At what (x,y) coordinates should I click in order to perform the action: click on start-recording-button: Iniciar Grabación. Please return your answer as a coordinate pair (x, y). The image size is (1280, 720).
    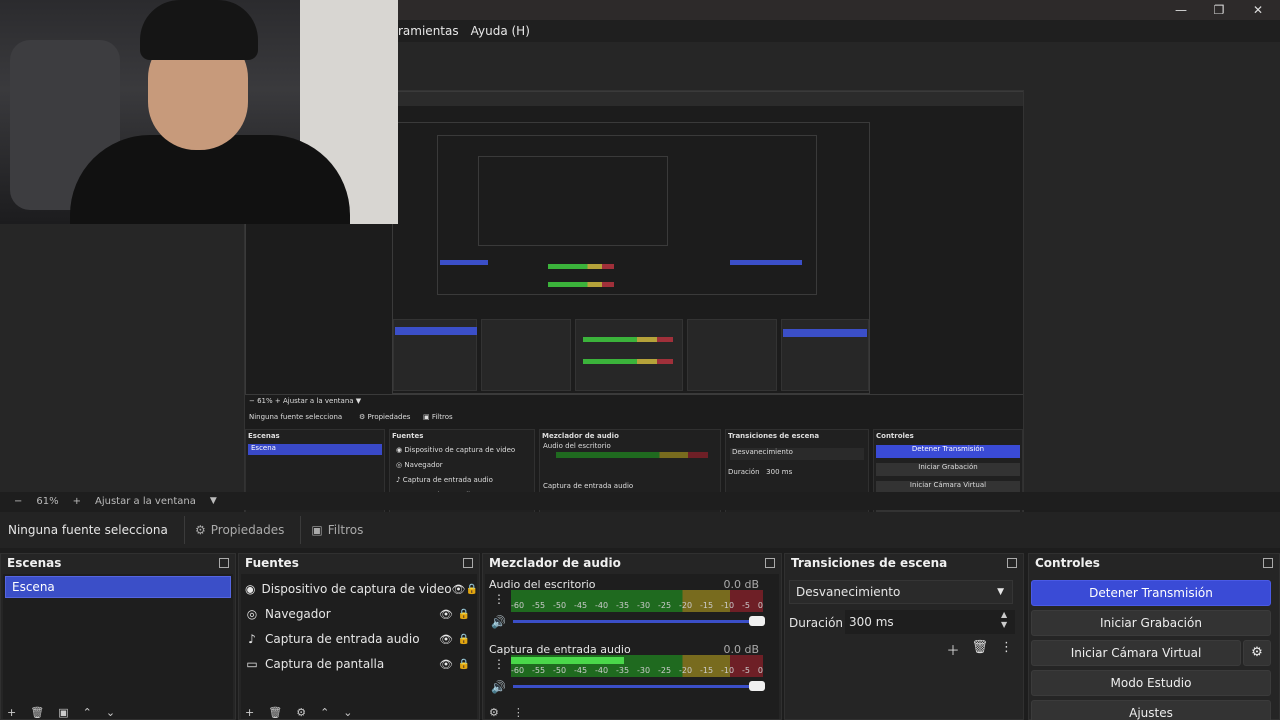
    Looking at the image, I should click on (1151, 623).